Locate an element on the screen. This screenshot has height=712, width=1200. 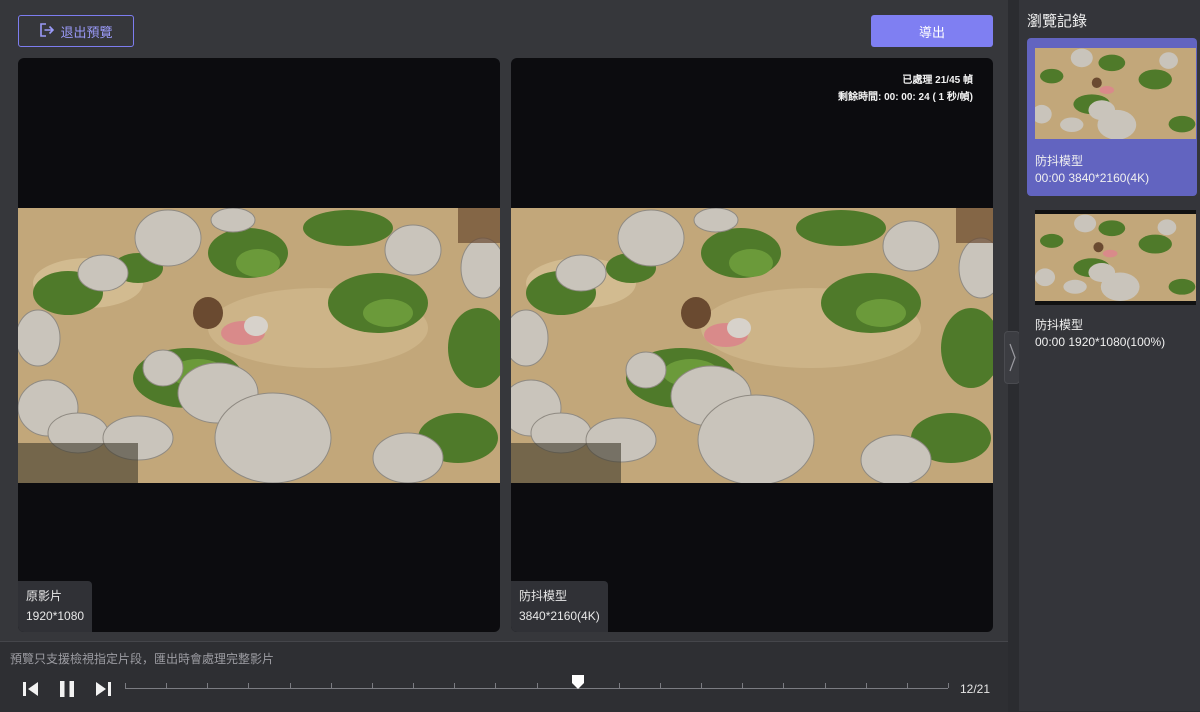
processed-video-resolution: 3840*2160(4K) is located at coordinates (559, 616).